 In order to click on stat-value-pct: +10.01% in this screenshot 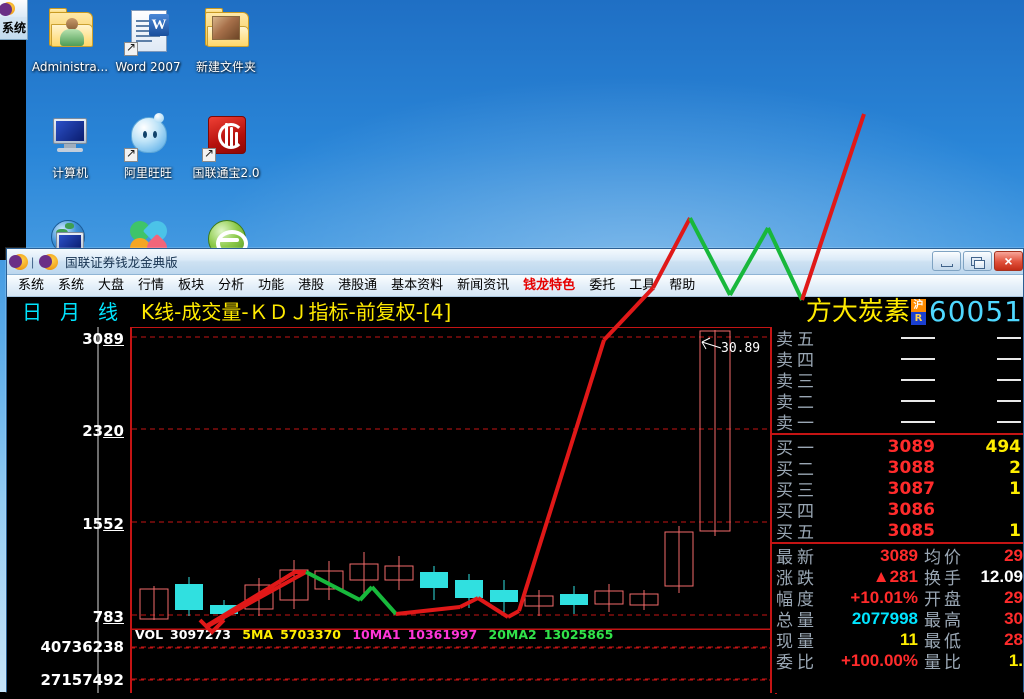, I will do `click(884, 597)`.